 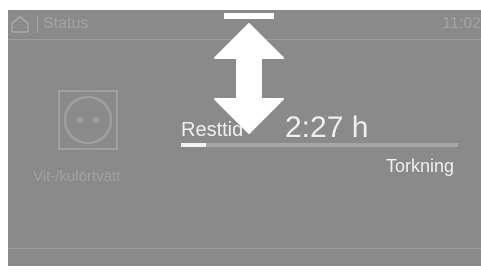 What do you see at coordinates (193, 145) in the screenshot?
I see `progress-bar-fill` at bounding box center [193, 145].